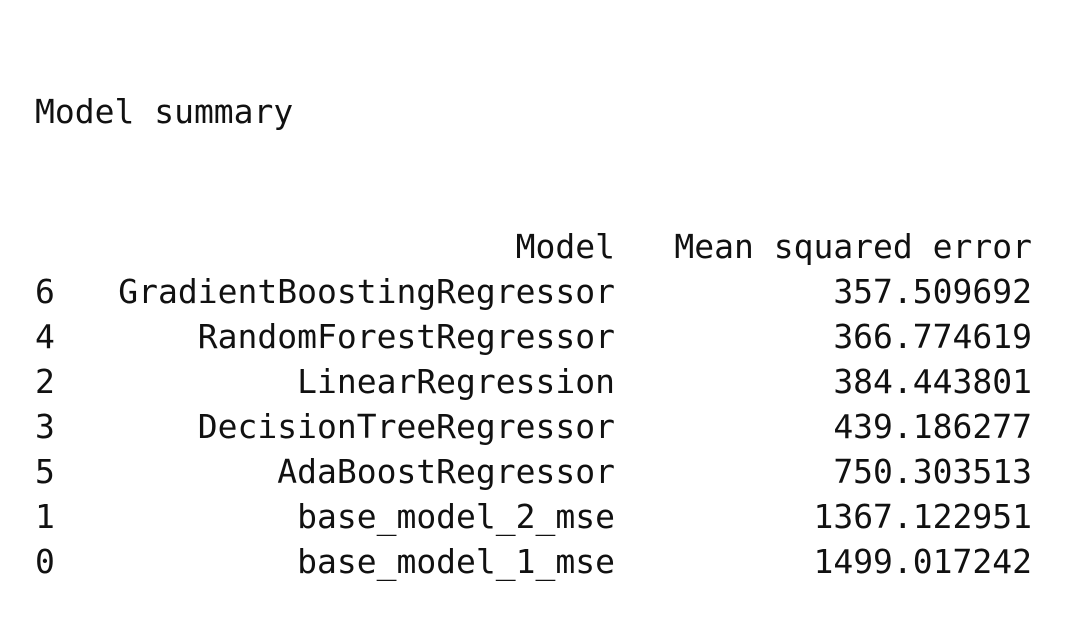 Image resolution: width=1065 pixels, height=629 pixels. What do you see at coordinates (932, 471) in the screenshot?
I see `mse-value: 750.303513` at bounding box center [932, 471].